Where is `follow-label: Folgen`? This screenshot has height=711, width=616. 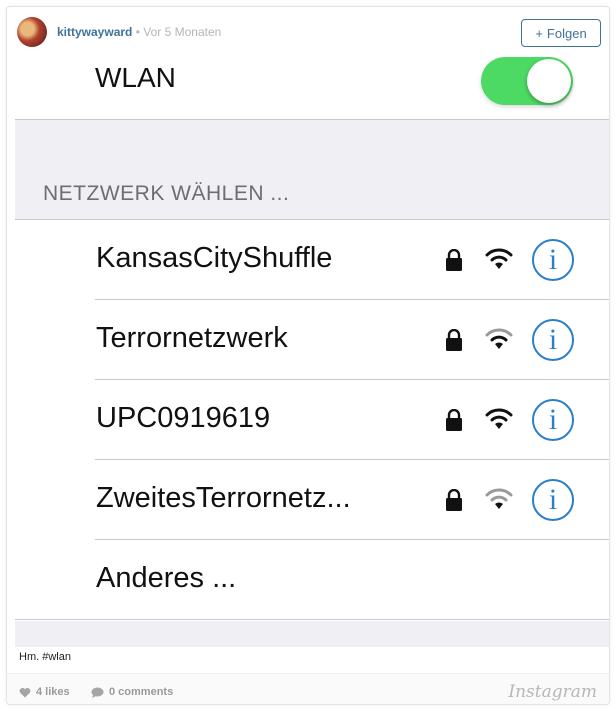 follow-label: Folgen is located at coordinates (566, 33).